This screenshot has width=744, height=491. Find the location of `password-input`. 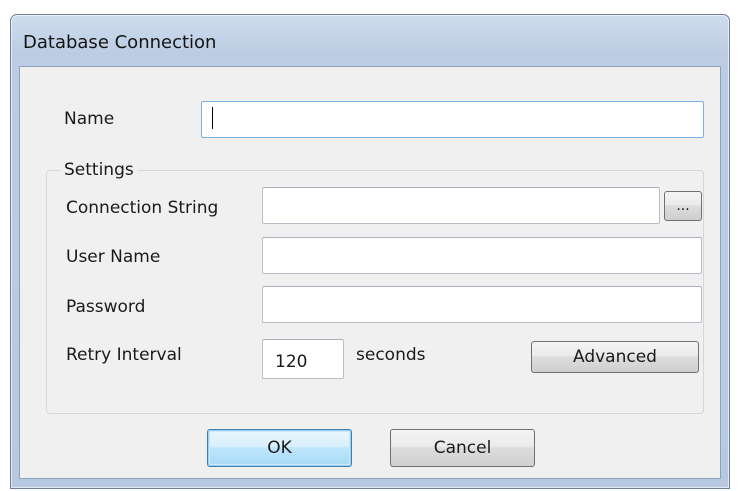

password-input is located at coordinates (482, 304).